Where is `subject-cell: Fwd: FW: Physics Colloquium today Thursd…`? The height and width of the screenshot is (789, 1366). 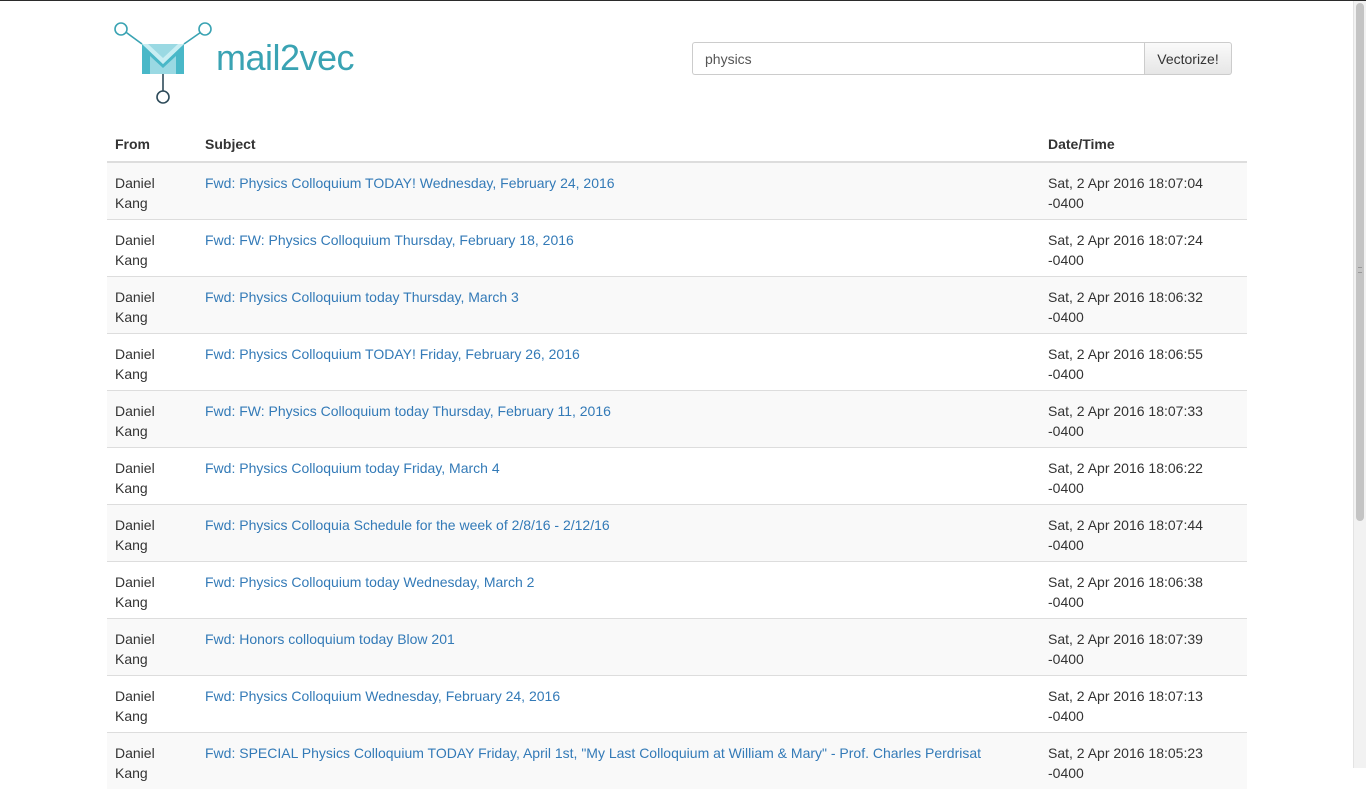 subject-cell: Fwd: FW: Physics Colloquium today Thursd… is located at coordinates (618, 418).